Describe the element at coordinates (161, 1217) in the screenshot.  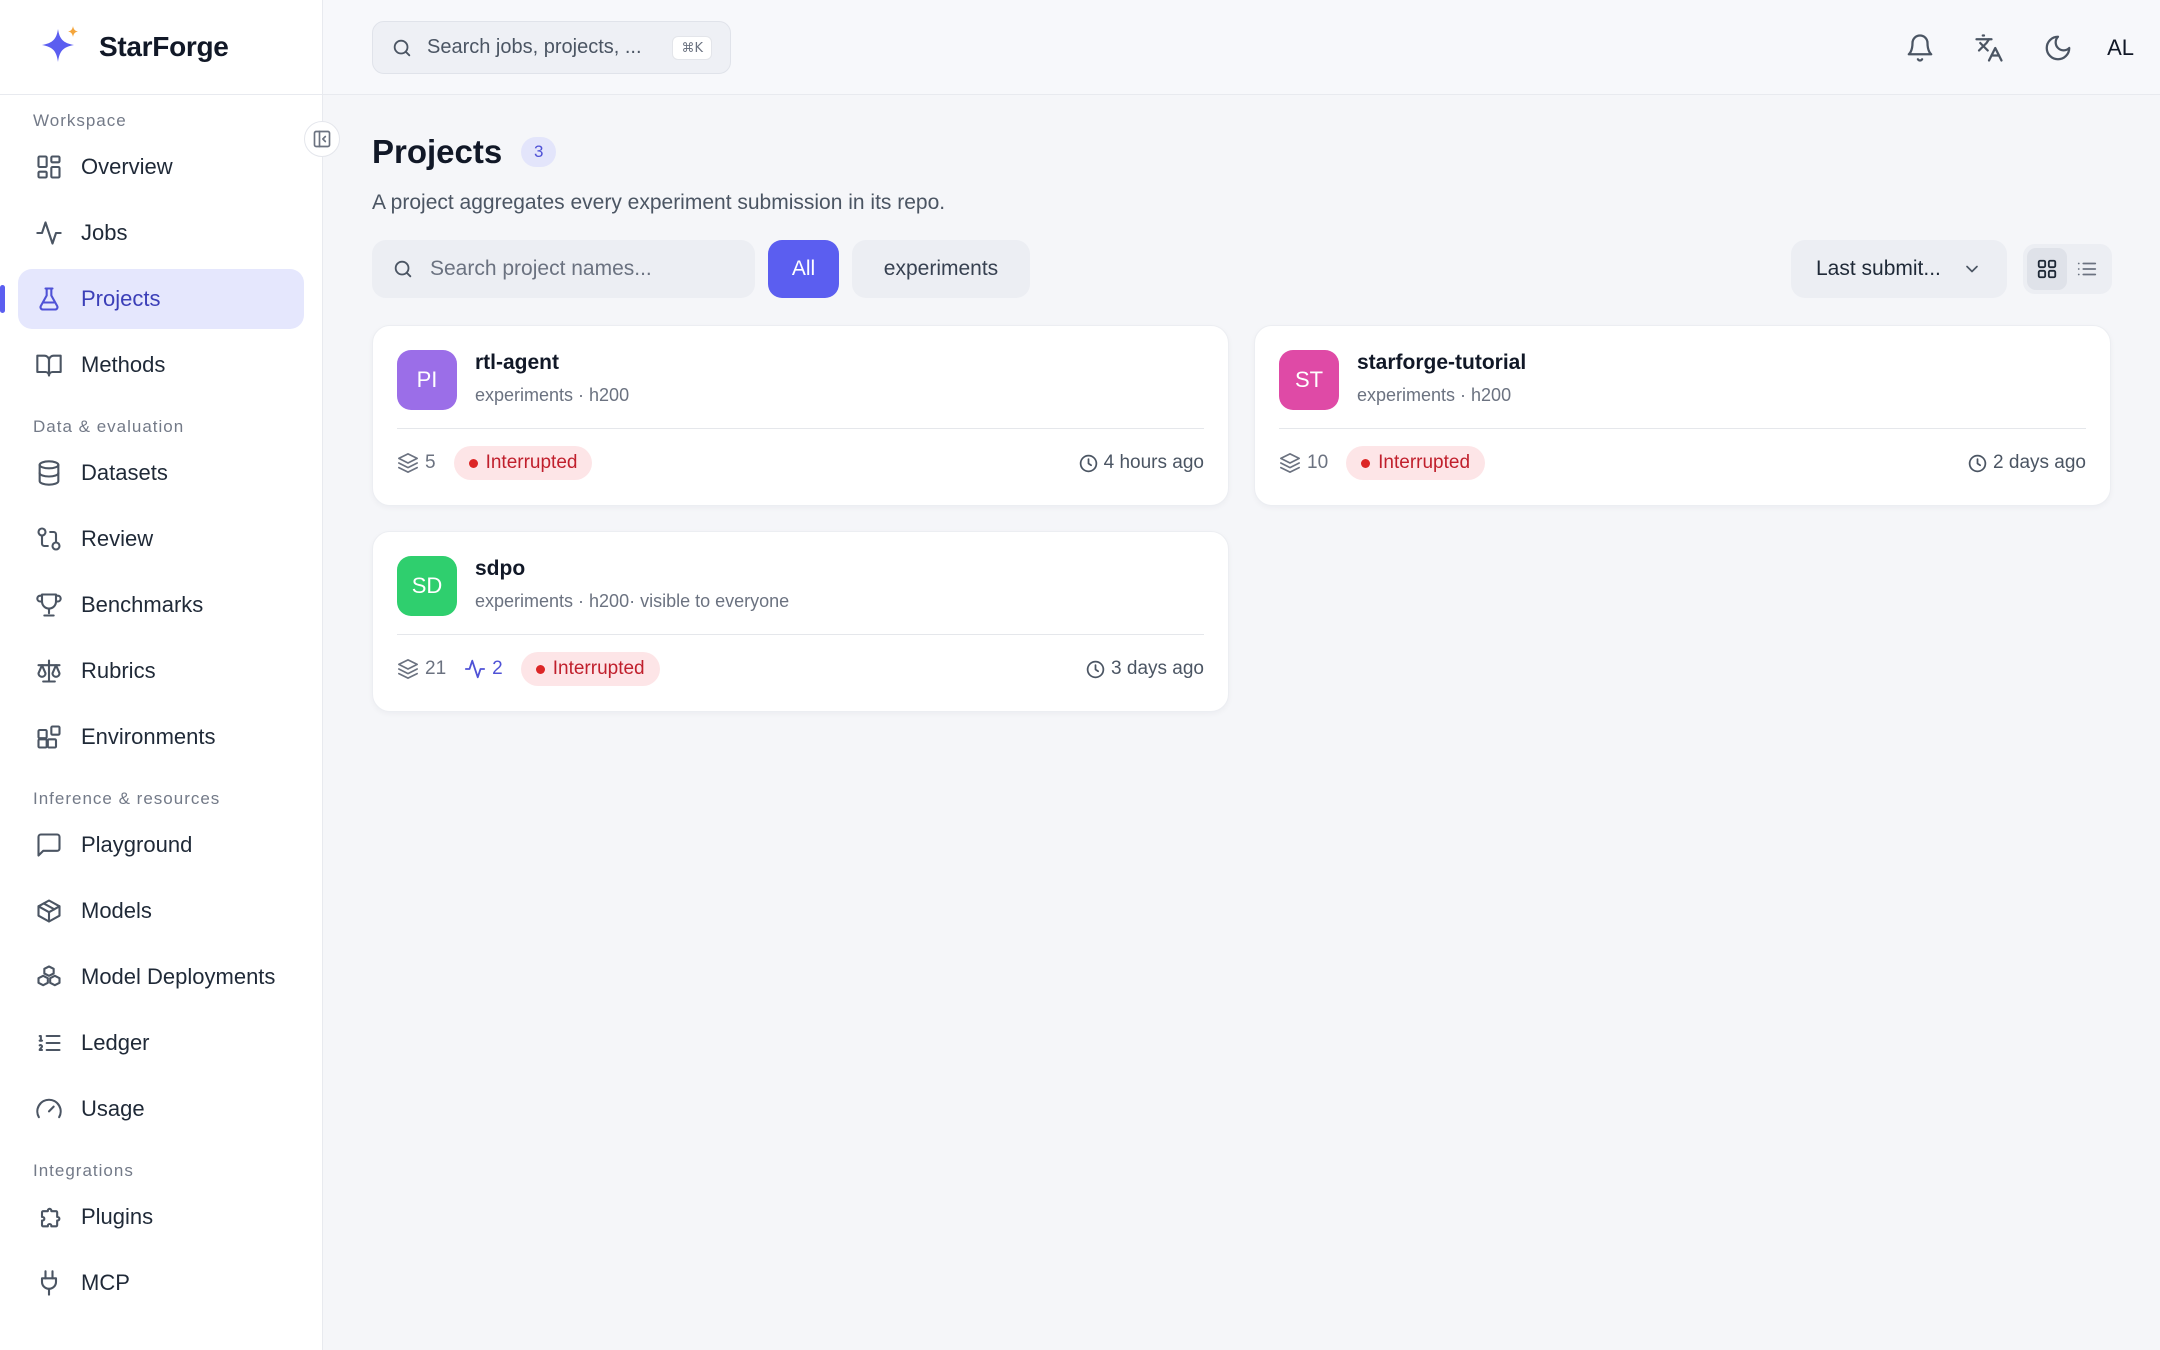
I see `sidebar-item-plugins: Plugins` at that location.